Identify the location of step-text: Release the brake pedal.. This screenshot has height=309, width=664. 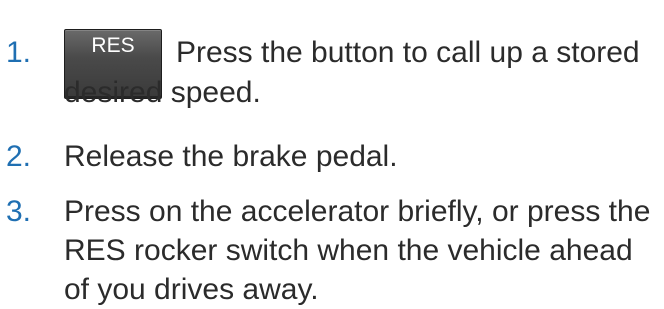
(231, 156).